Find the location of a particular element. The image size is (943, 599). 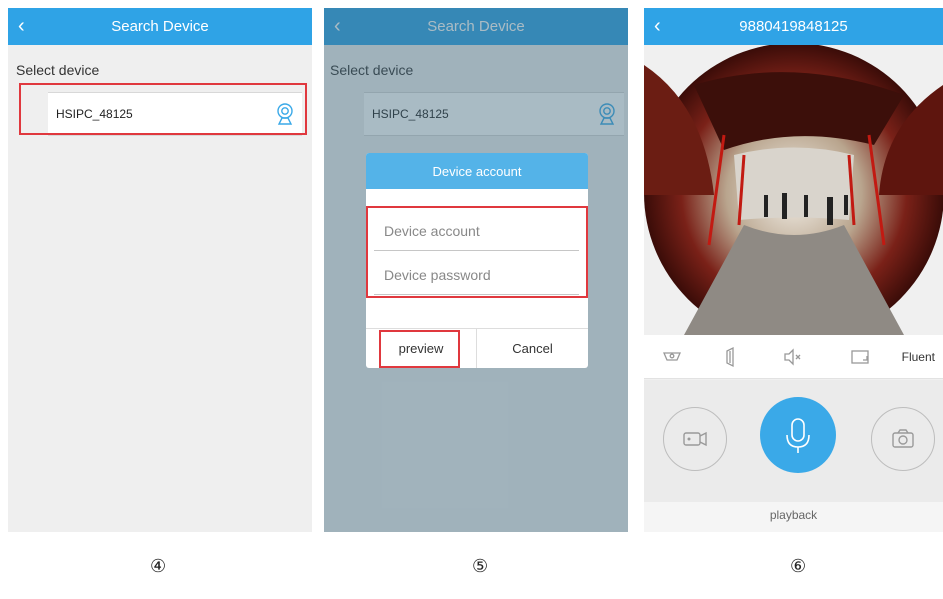

dialog-button-row: preview Cancel is located at coordinates (477, 348).